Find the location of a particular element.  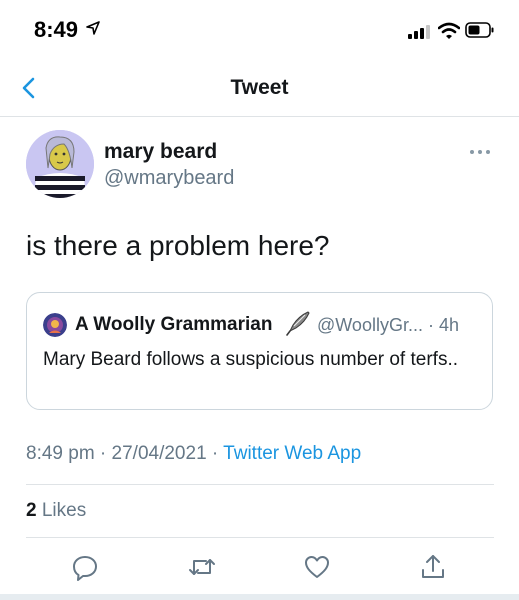

quoted-handle-time: @WoollyGr... · 4h is located at coordinates (388, 325).